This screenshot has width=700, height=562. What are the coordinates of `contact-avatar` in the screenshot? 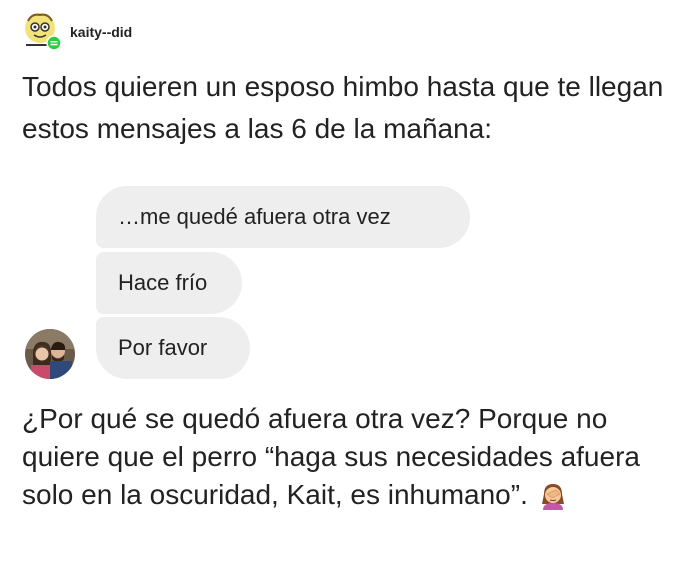 It's located at (50, 354).